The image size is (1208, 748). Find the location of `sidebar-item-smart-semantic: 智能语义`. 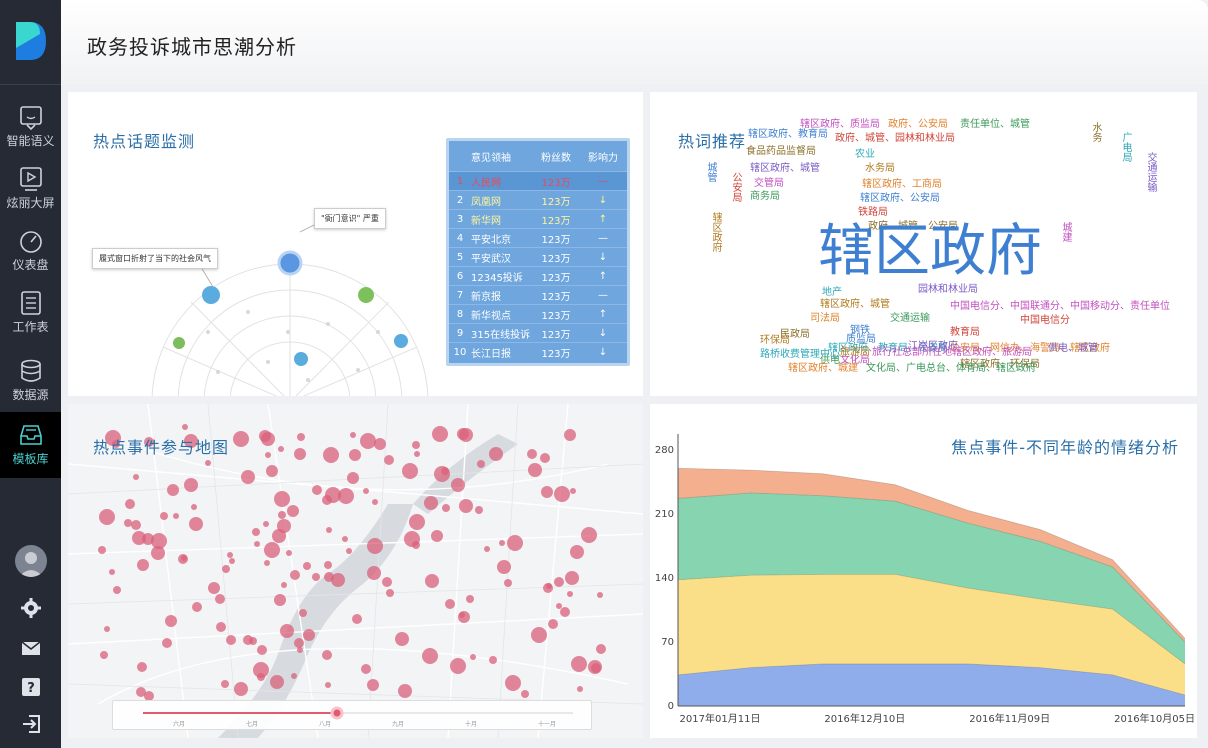

sidebar-item-smart-semantic: 智能语义 is located at coordinates (30, 125).